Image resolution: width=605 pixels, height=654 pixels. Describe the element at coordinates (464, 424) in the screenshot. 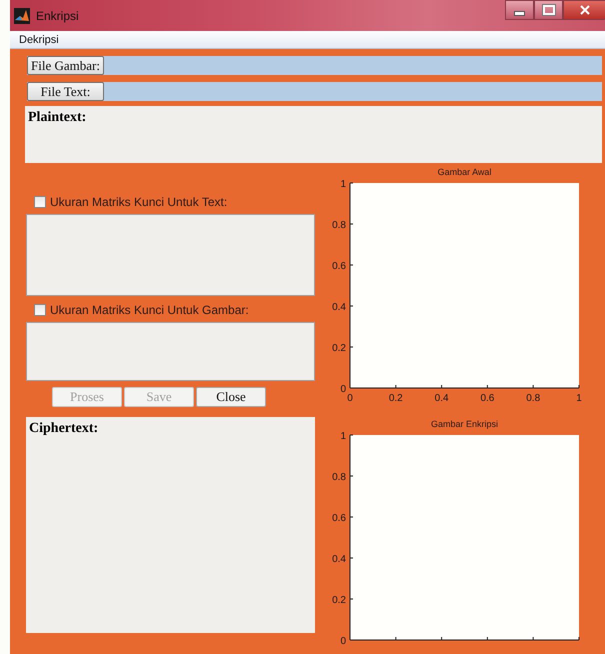

I see `chart-title: Gambar Enkripsi` at that location.